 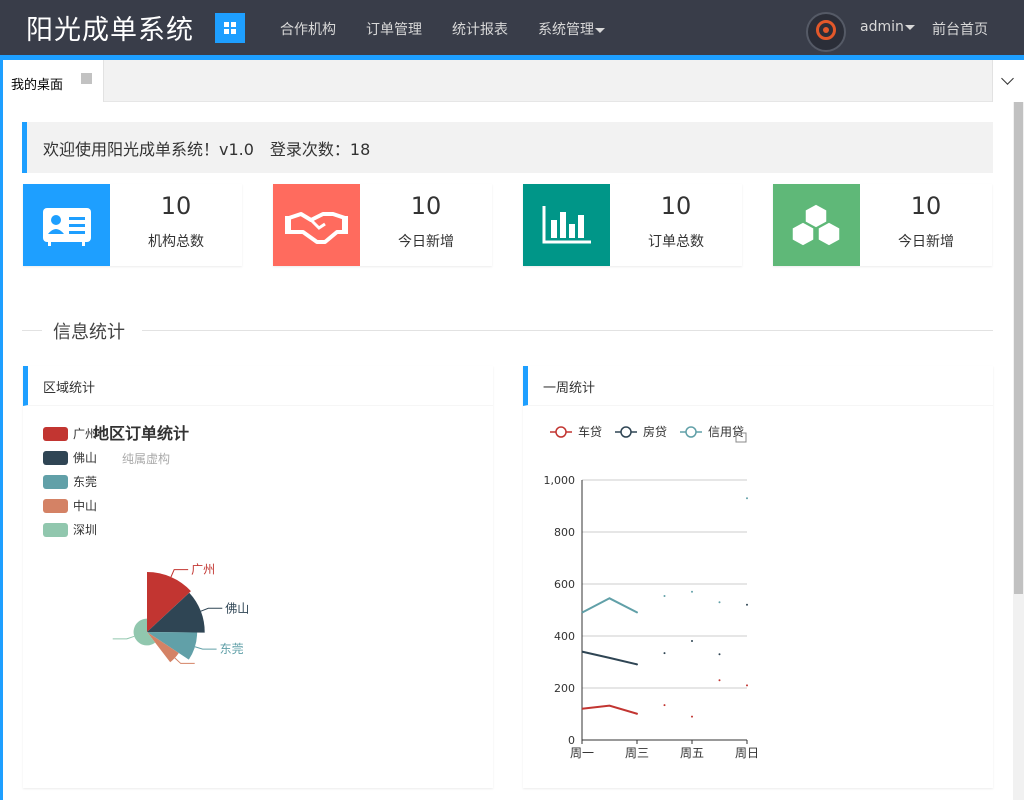 I want to click on stat-label: 机构总数, so click(x=176, y=242).